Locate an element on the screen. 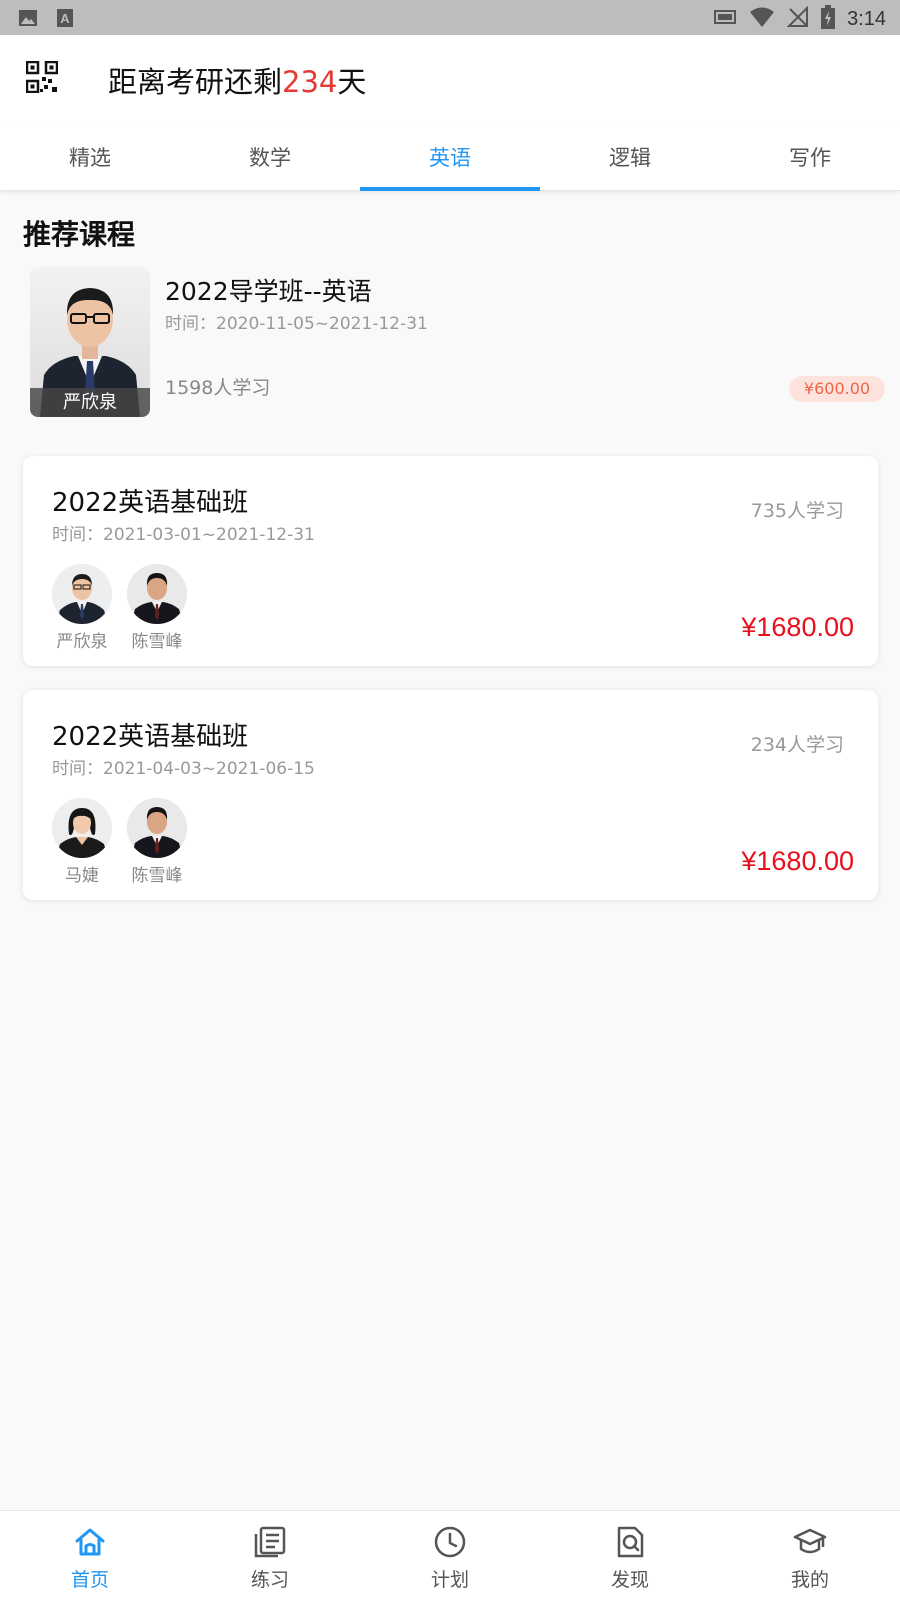  cast-icon is located at coordinates (725, 19).